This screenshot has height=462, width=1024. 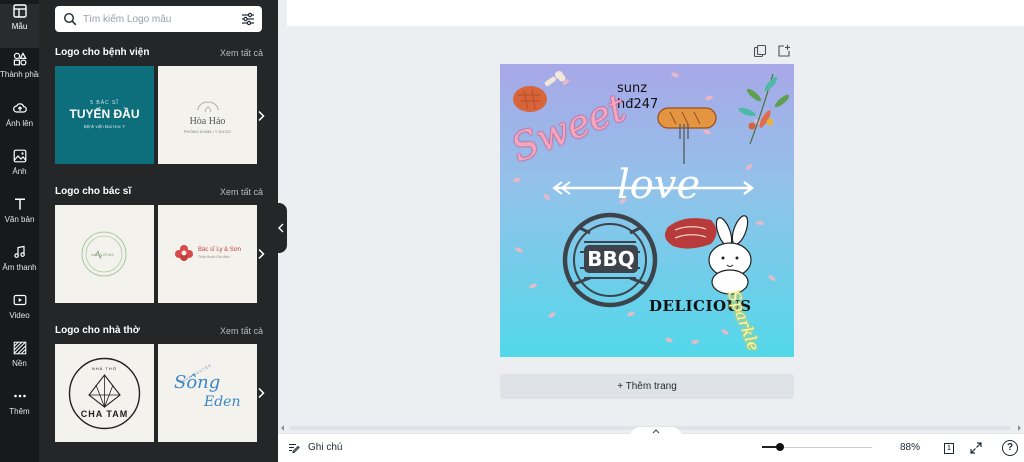 What do you see at coordinates (651, 444) in the screenshot?
I see `bottom-bar: Ghi chú 88% 1 ?` at bounding box center [651, 444].